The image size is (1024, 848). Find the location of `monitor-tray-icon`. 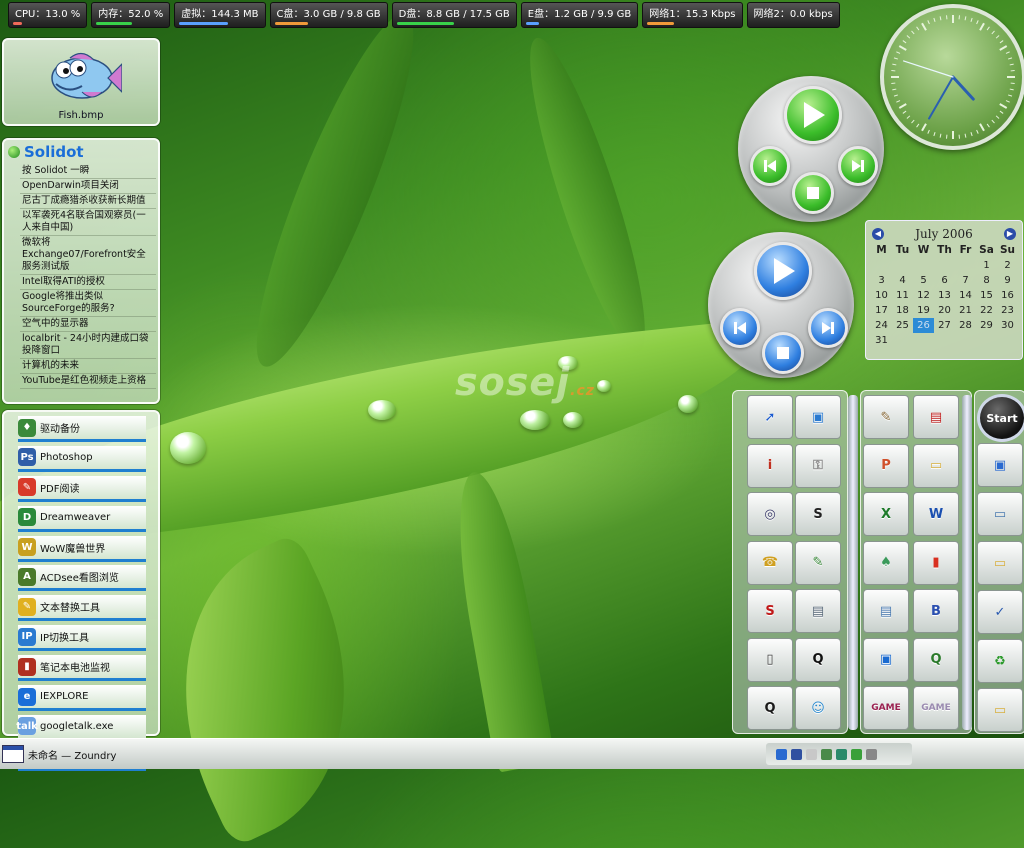

monitor-tray-icon is located at coordinates (796, 754).